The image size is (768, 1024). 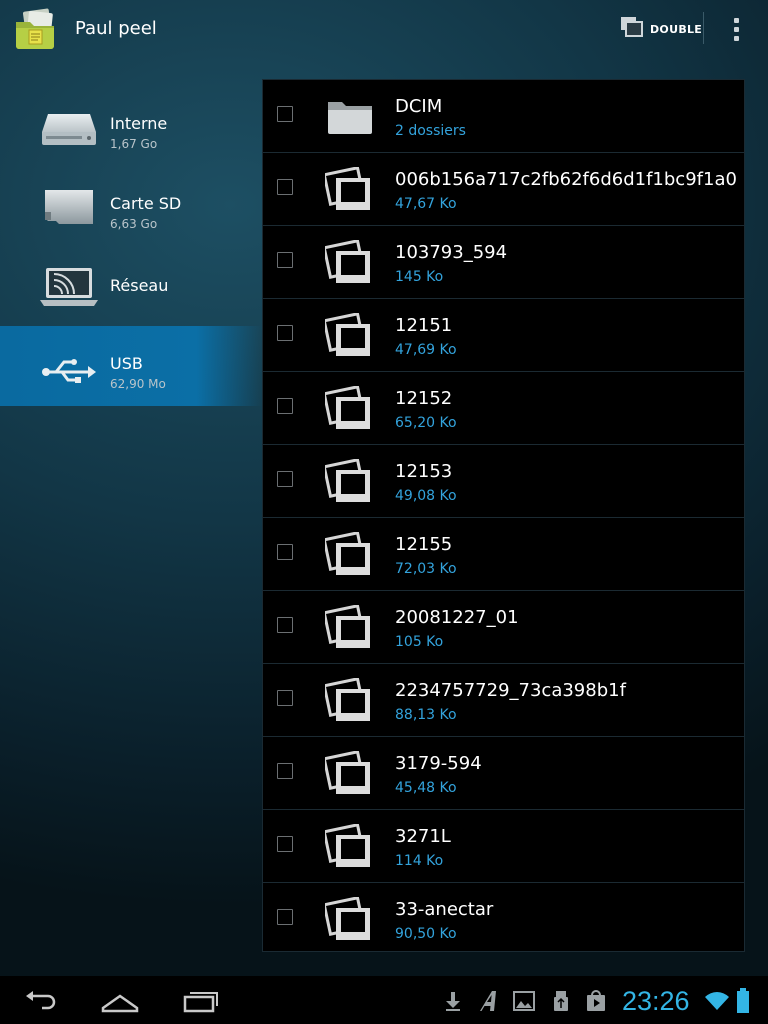 I want to click on sidebar-item-interne: Interne 1,67 Go, so click(x=131, y=126).